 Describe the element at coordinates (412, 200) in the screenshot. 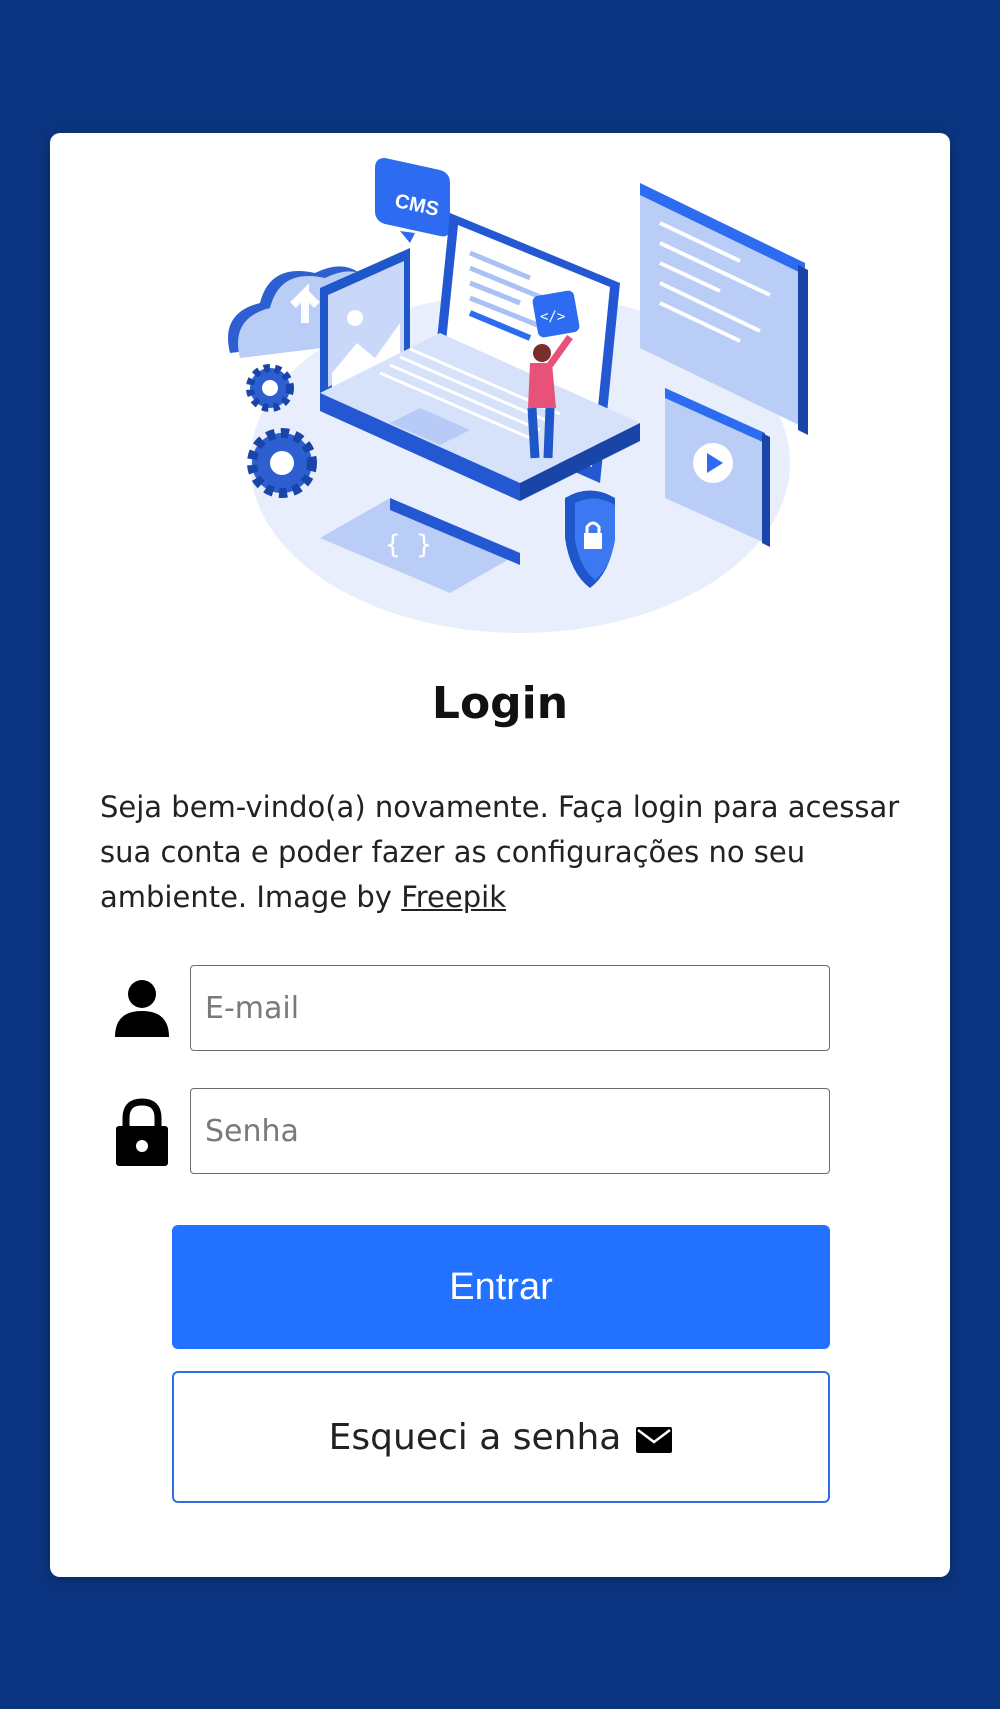

I see `cms-badge: CMS` at that location.